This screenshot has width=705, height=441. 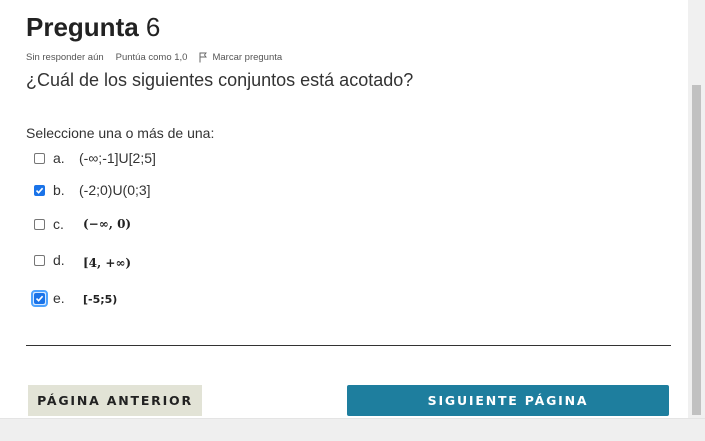 What do you see at coordinates (100, 299) in the screenshot?
I see `option-e-text: [-5;5)` at bounding box center [100, 299].